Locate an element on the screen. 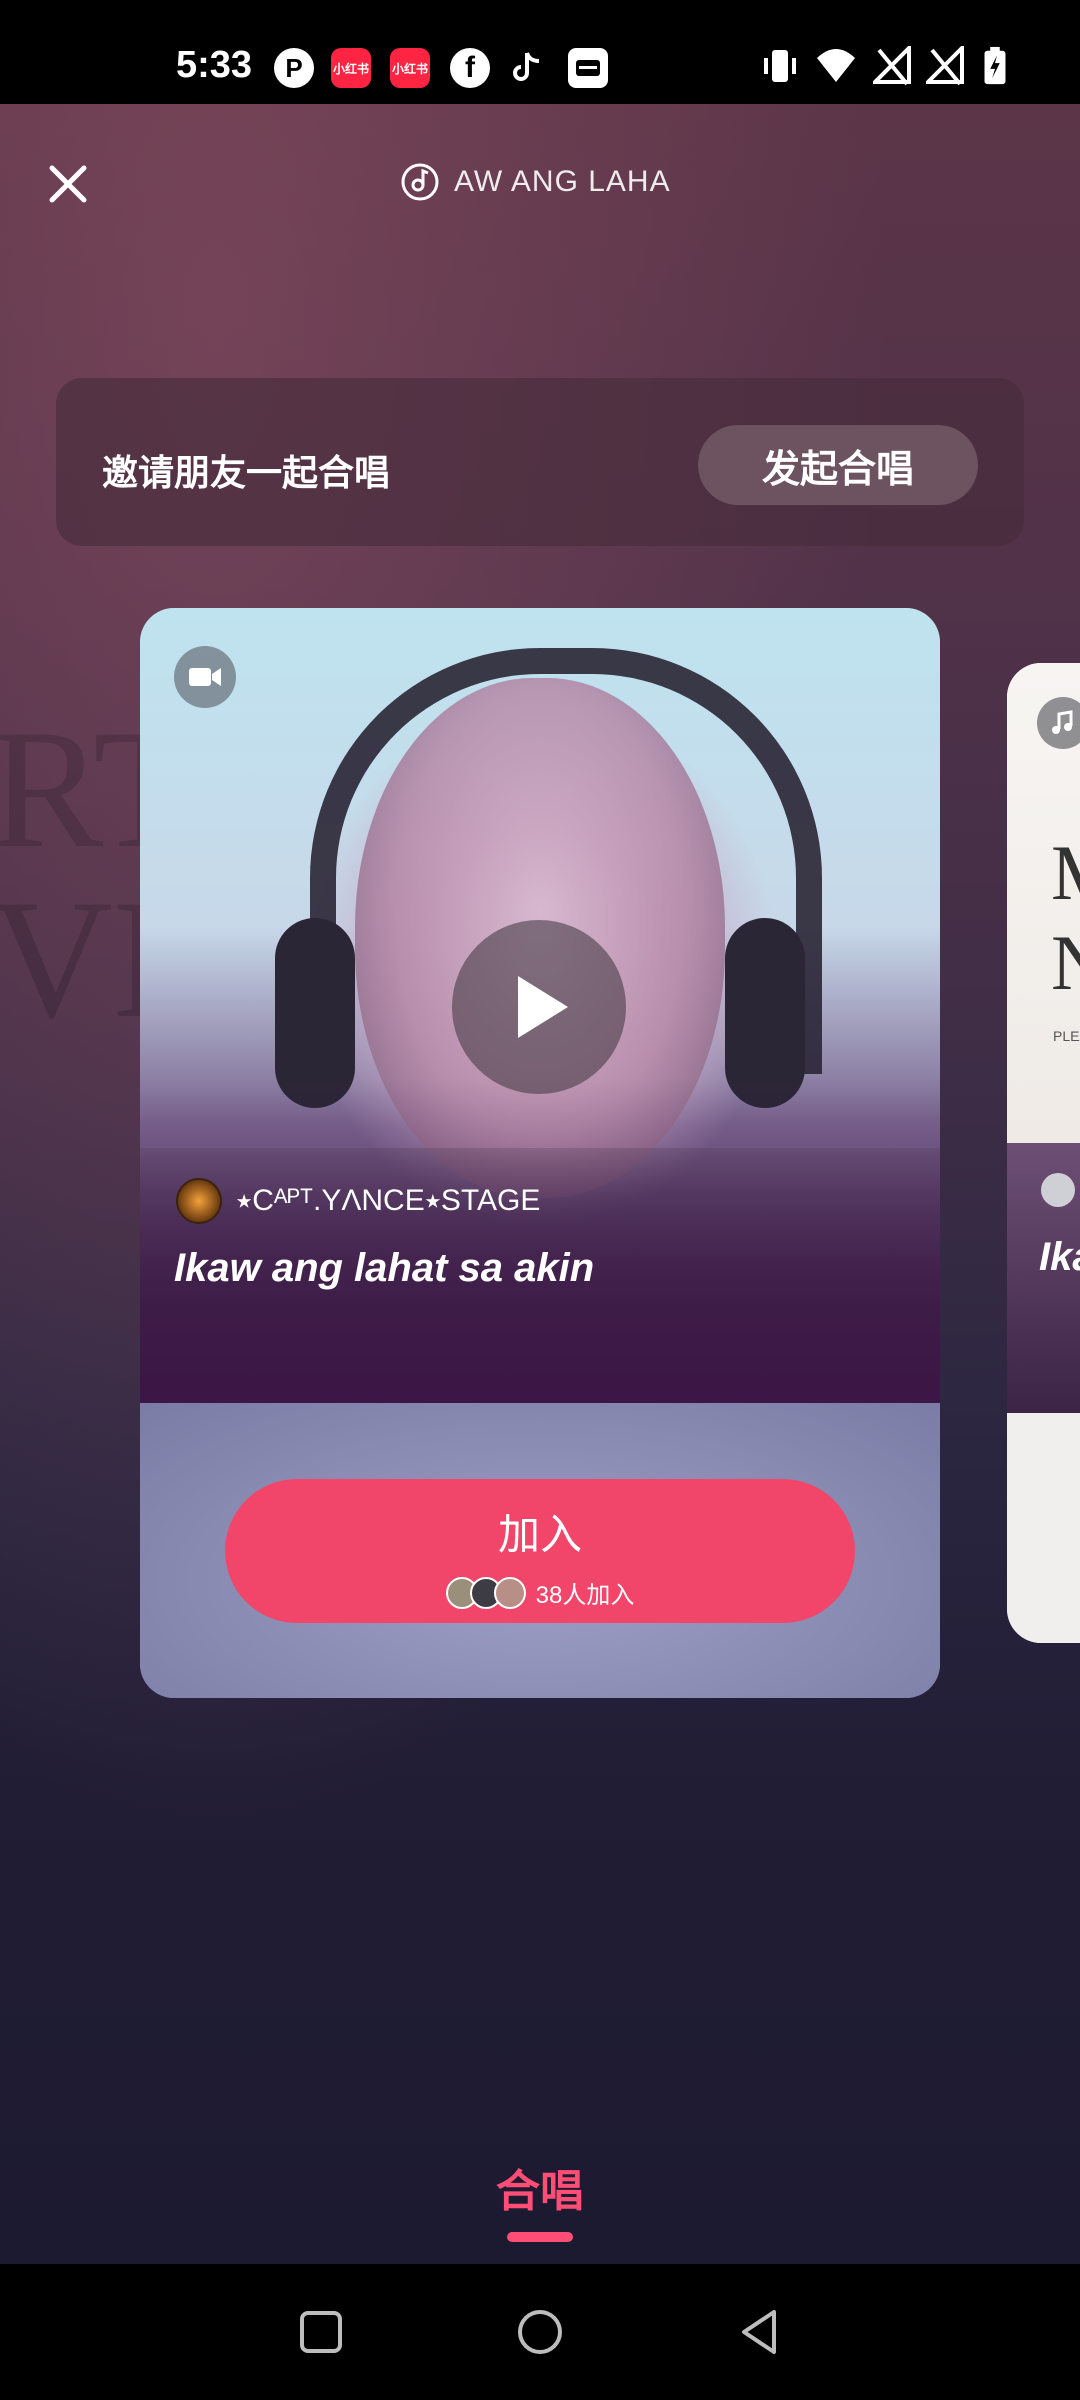  play-icon is located at coordinates (543, 1007).